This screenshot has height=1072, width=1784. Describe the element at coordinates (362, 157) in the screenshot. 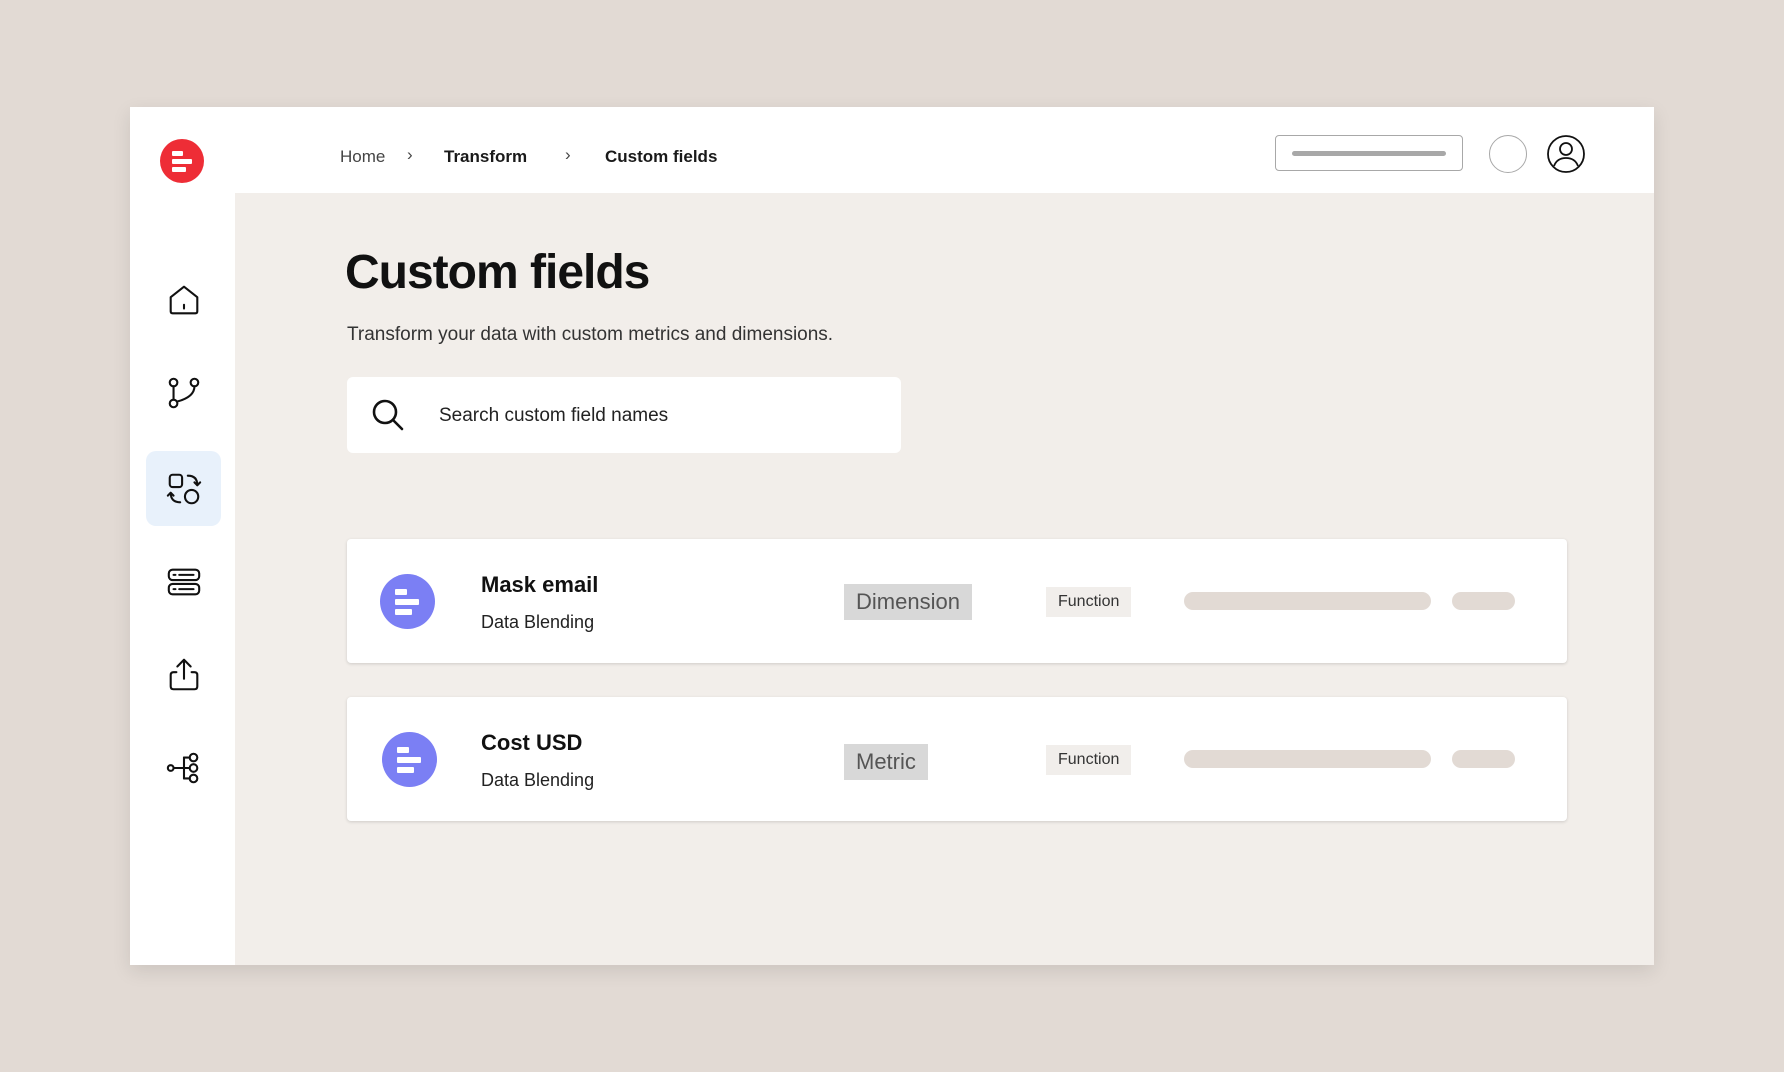

I see `breadcrumb-home: Home` at that location.